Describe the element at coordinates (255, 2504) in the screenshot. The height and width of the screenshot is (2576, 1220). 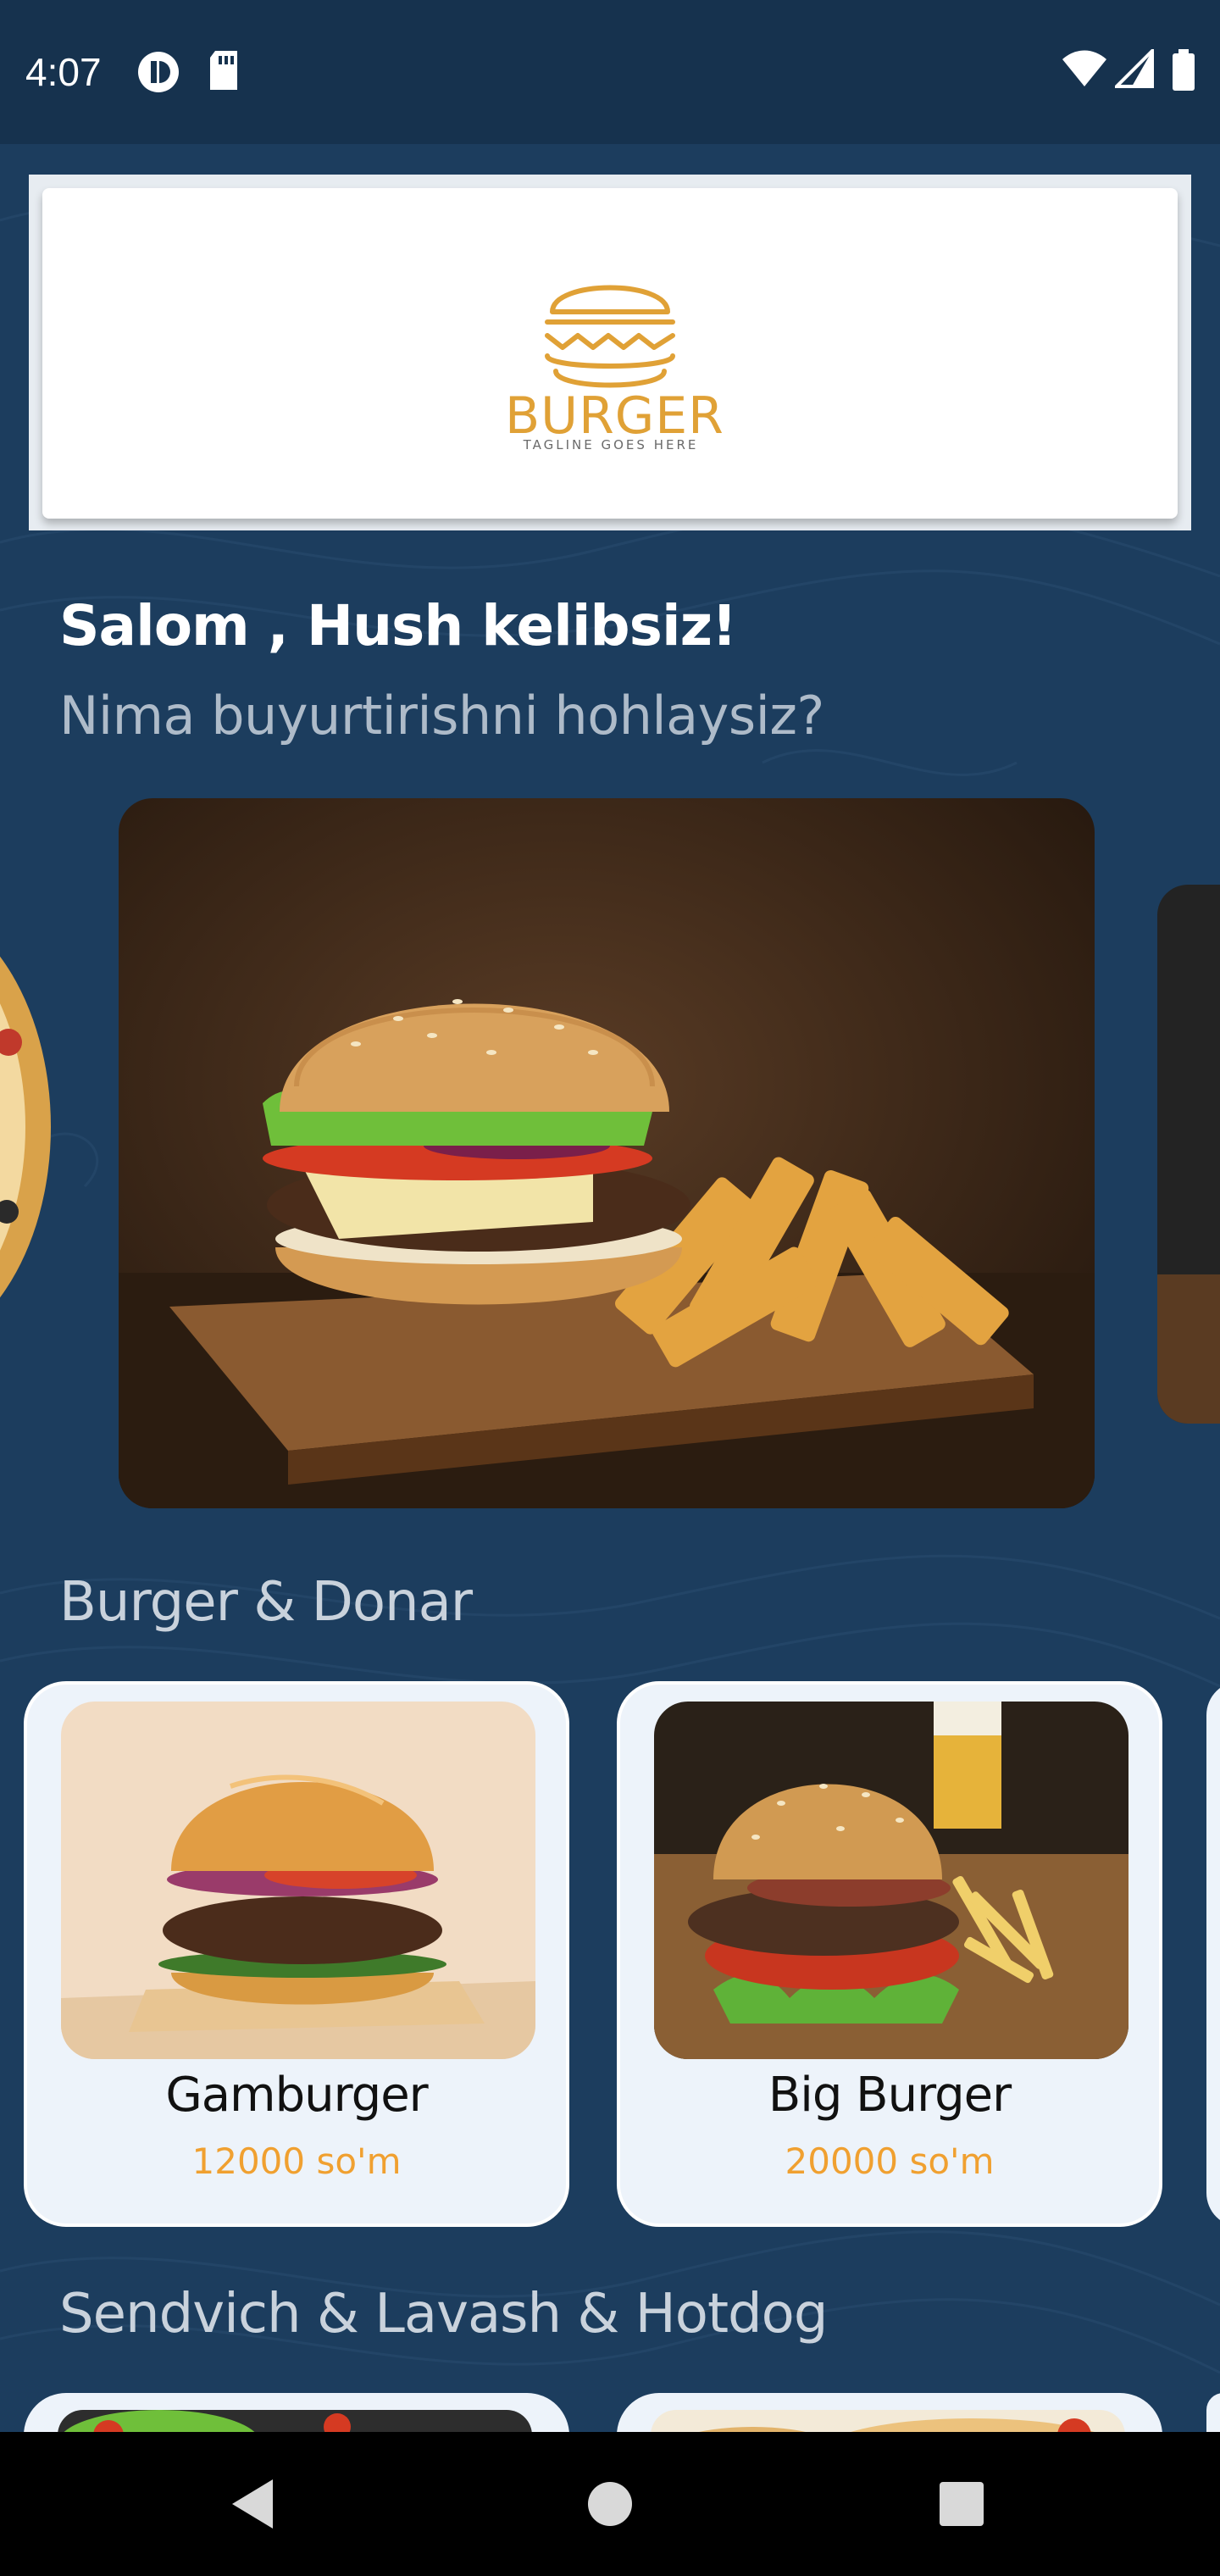
I see `back-triangle-icon` at that location.